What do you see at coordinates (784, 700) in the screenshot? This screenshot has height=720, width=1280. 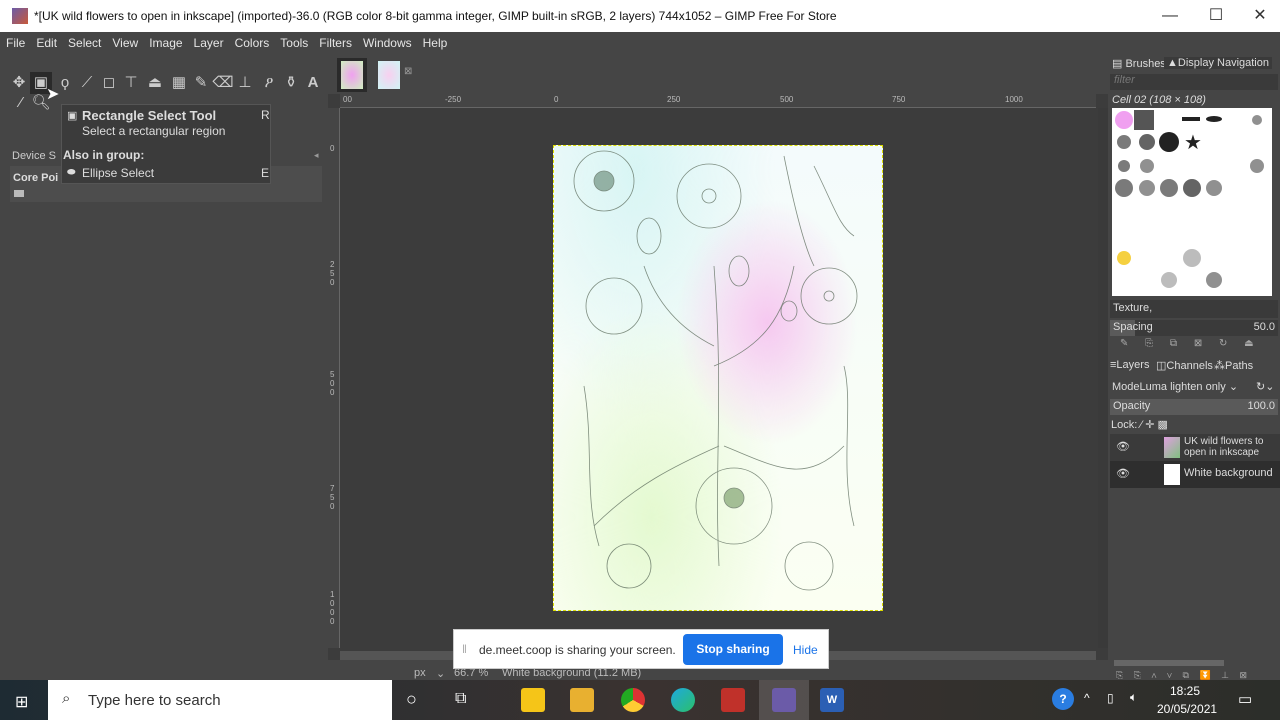 I see `gimp-taskbar-button` at bounding box center [784, 700].